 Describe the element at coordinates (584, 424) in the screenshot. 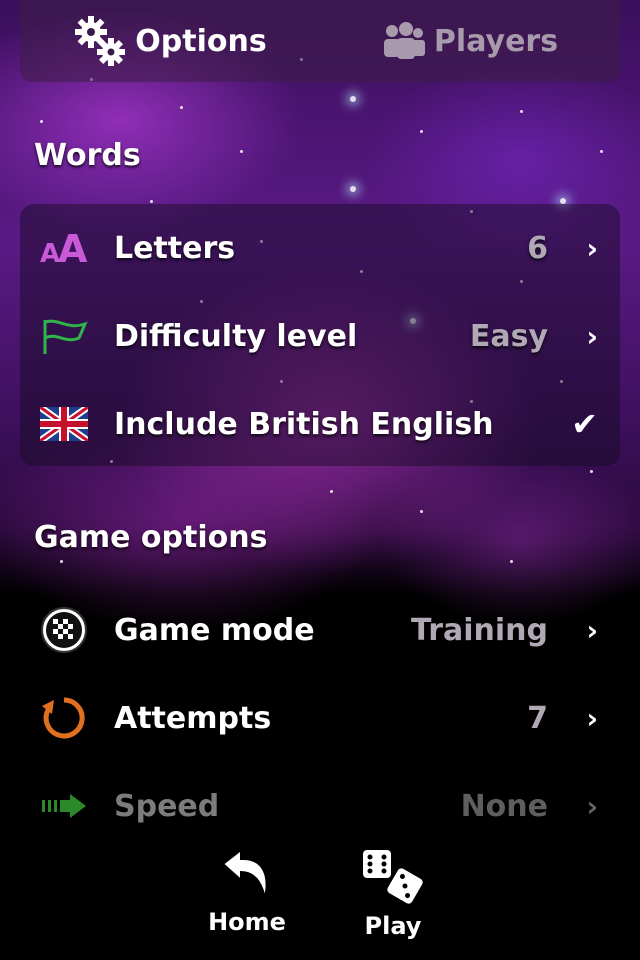

I see `checkmark-icon: ✔` at that location.